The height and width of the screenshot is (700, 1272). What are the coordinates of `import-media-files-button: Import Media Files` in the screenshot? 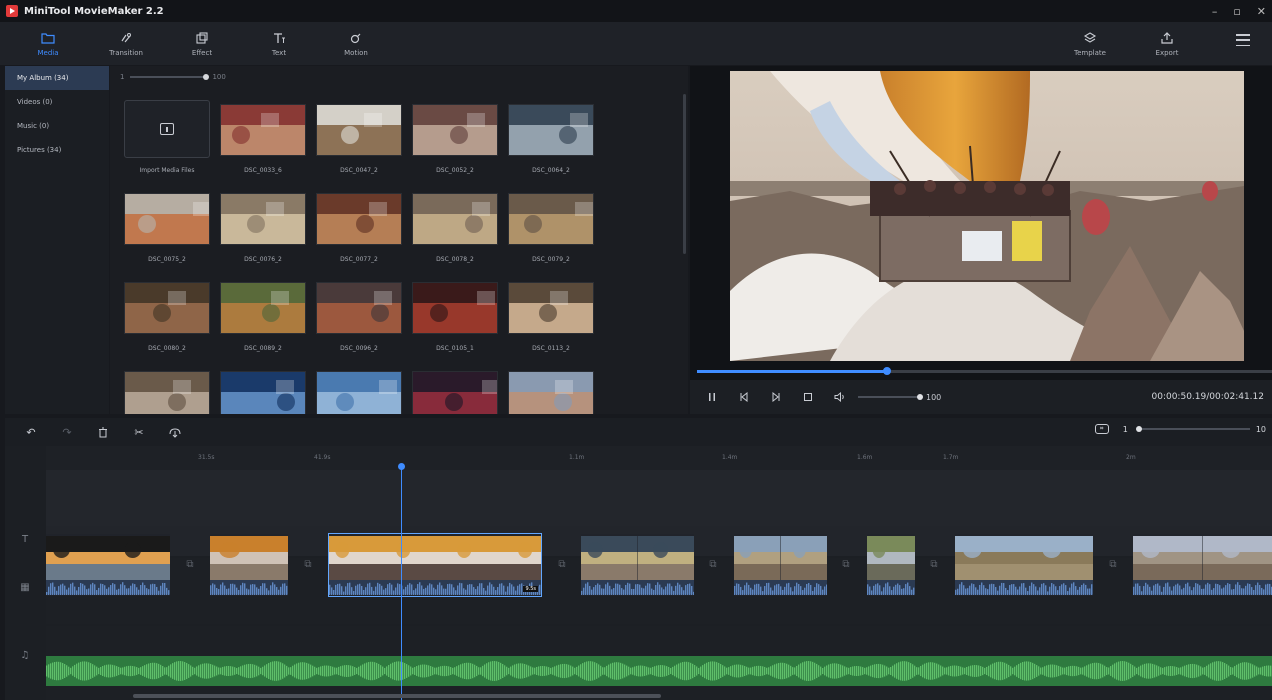 It's located at (167, 137).